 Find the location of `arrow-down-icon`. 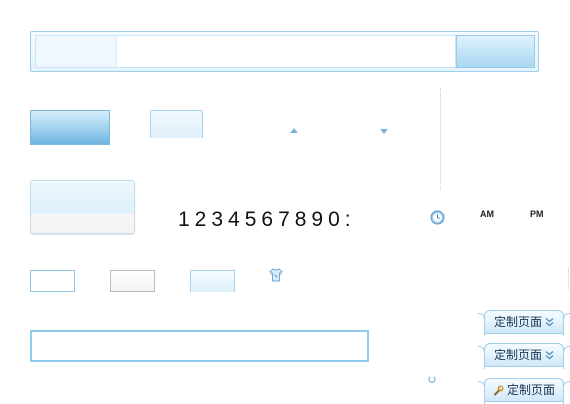

arrow-down-icon is located at coordinates (384, 131).